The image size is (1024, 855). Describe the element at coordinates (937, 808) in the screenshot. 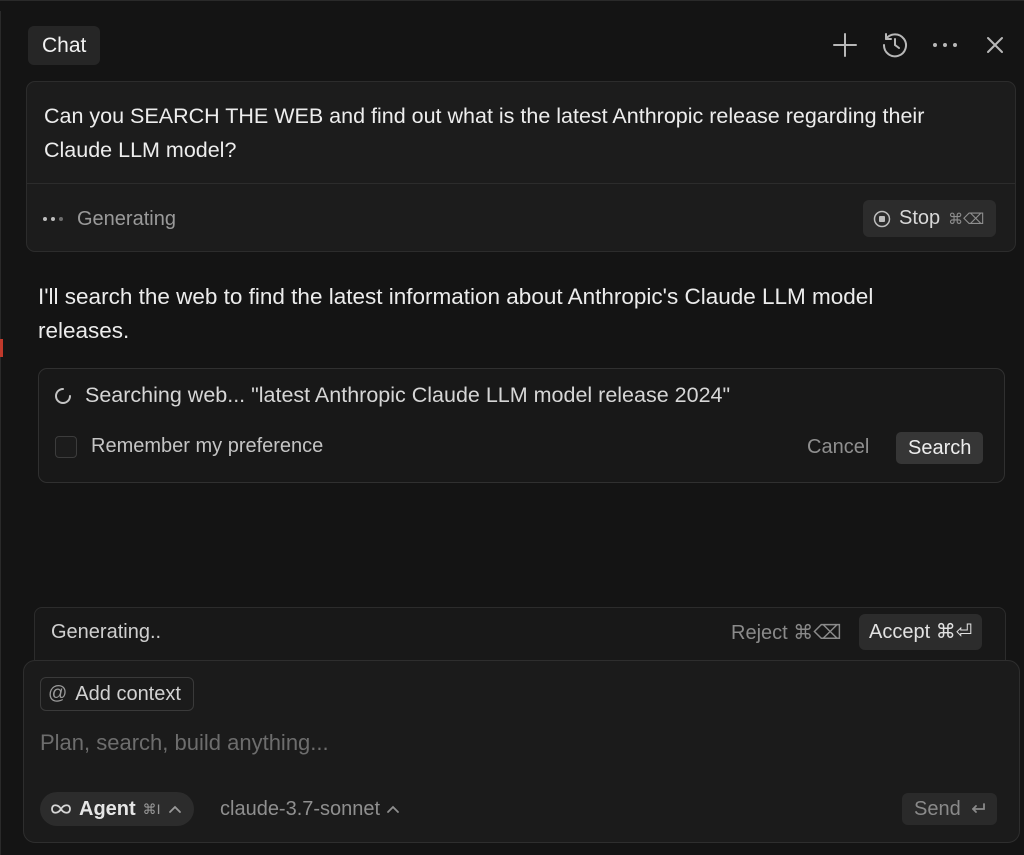

I see `send-label: Send` at that location.